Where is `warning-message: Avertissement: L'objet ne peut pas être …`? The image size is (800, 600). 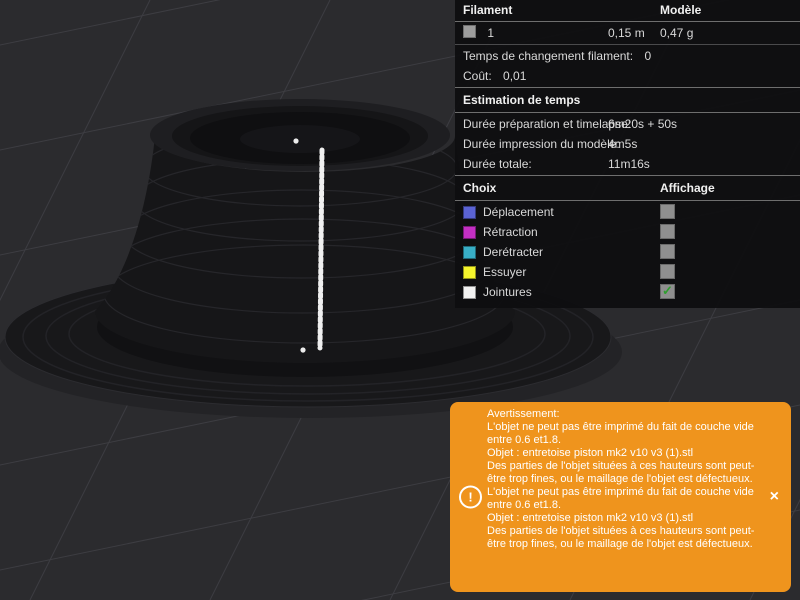
warning-message: Avertissement: L'objet ne peut pas être … is located at coordinates (621, 479).